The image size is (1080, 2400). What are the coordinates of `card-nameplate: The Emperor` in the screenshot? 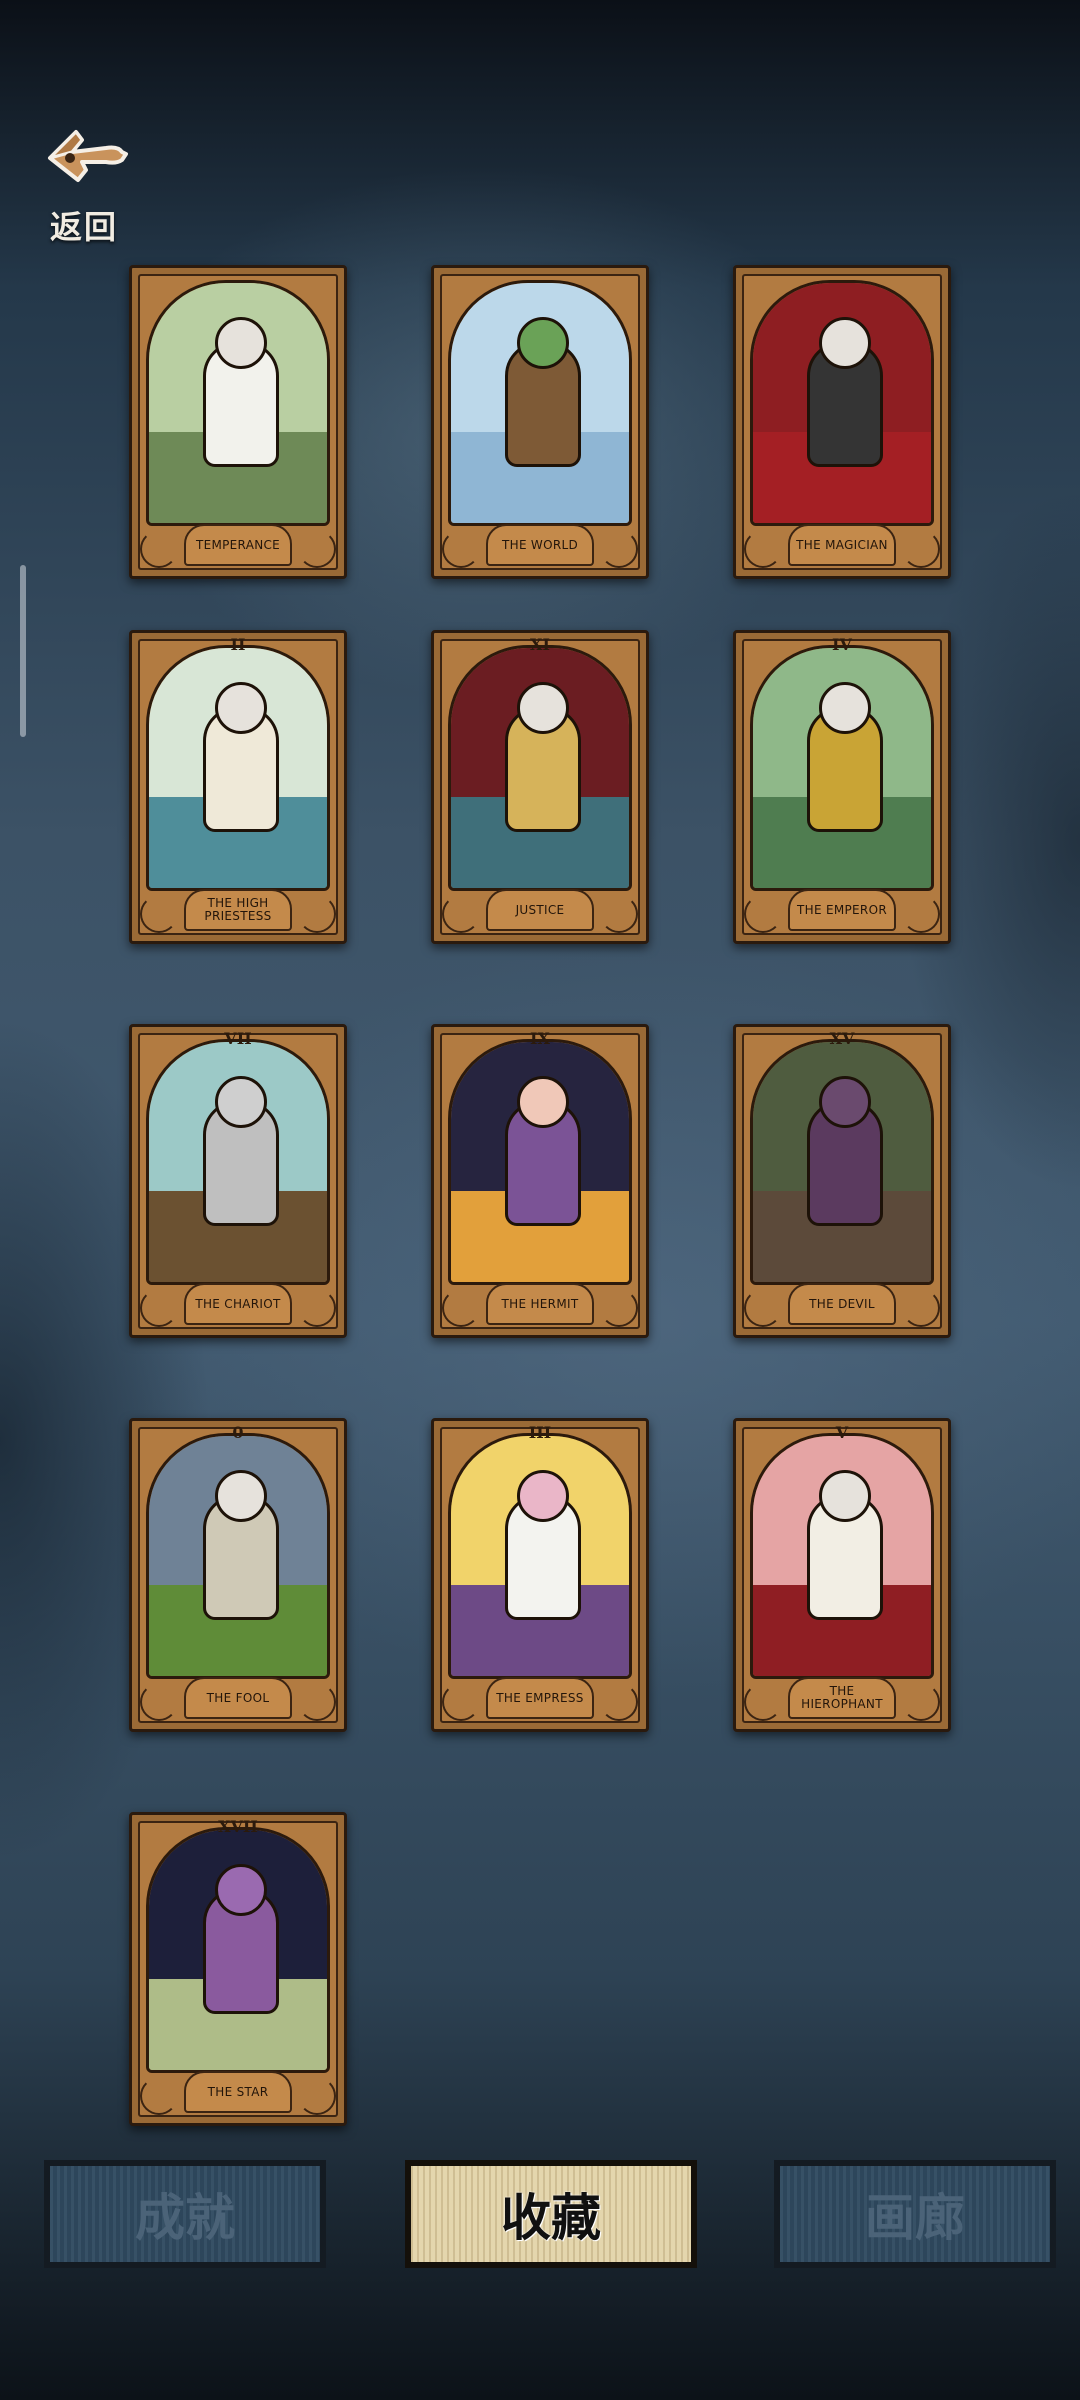 It's located at (842, 910).